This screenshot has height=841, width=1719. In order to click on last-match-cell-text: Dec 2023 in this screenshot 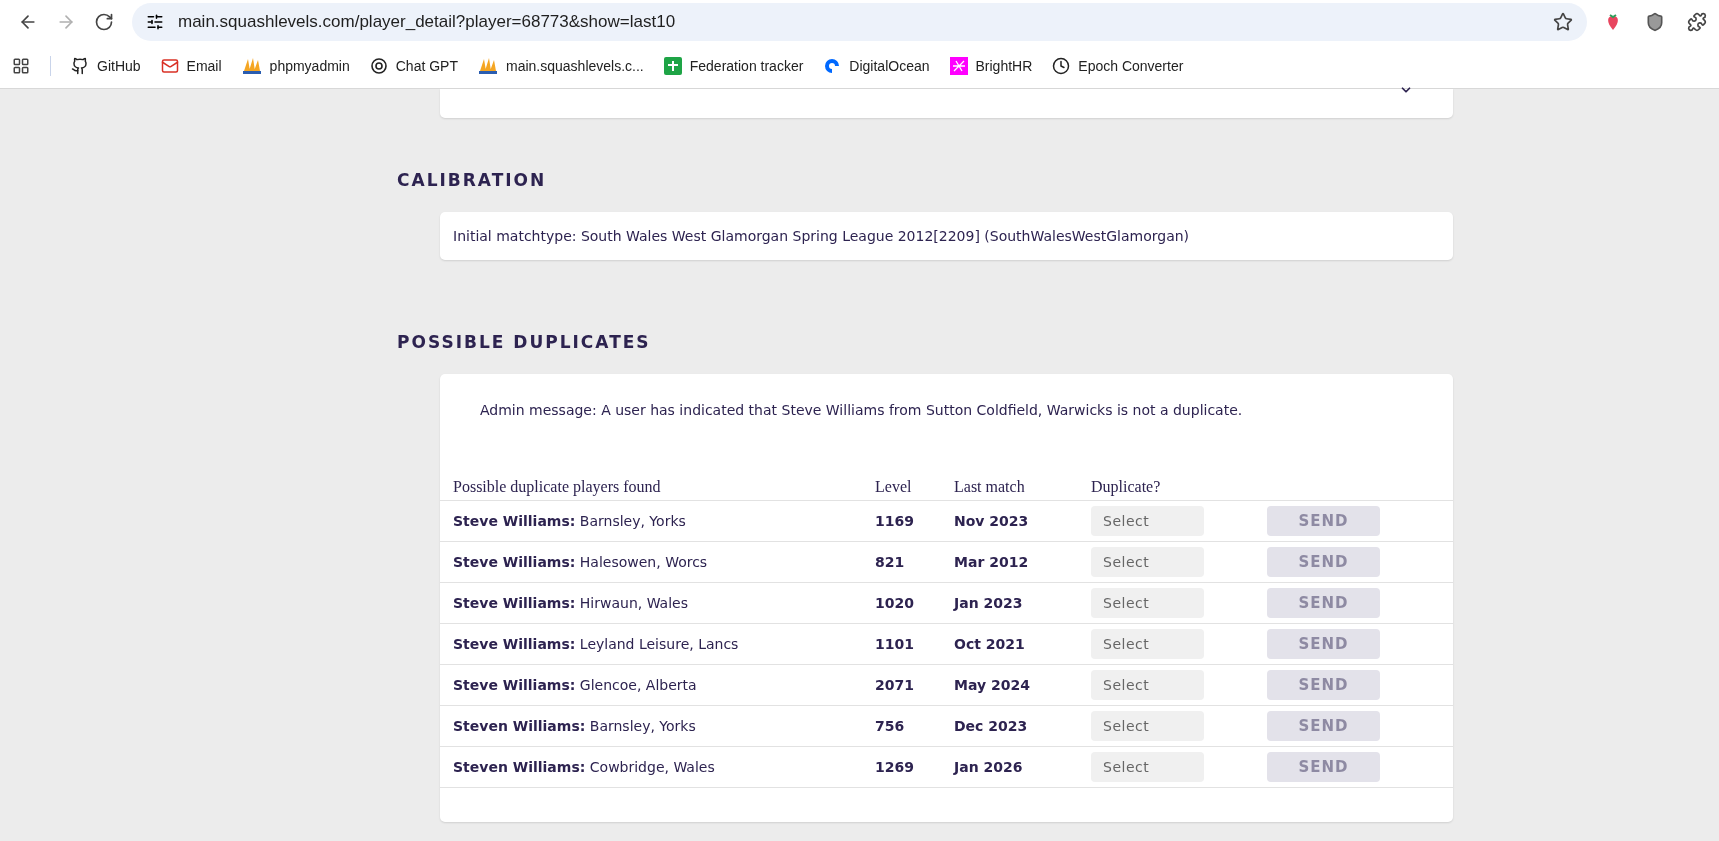, I will do `click(991, 726)`.